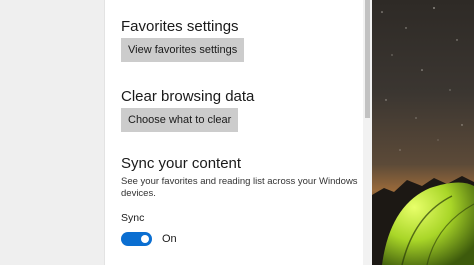 This screenshot has width=474, height=265. I want to click on toggle-knob, so click(145, 239).